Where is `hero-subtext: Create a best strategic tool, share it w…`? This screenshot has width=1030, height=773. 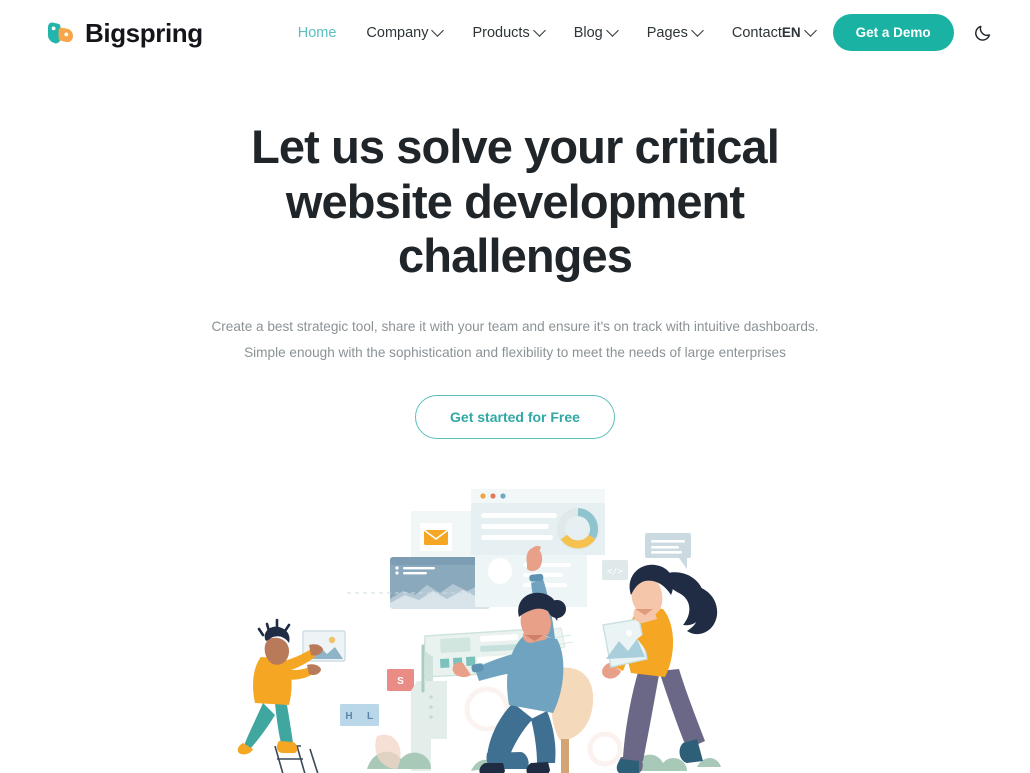 hero-subtext: Create a best strategic tool, share it w… is located at coordinates (515, 339).